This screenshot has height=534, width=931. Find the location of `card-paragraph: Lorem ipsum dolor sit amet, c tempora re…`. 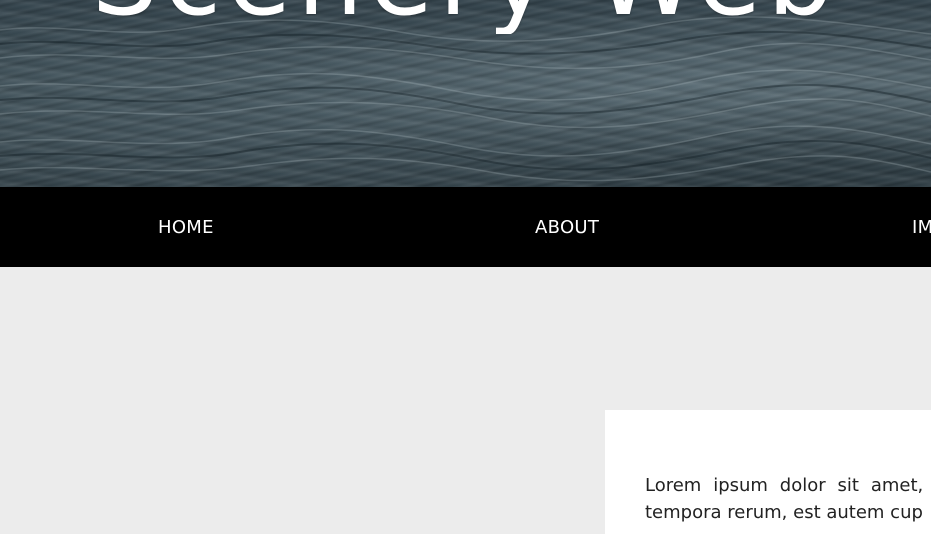

card-paragraph: Lorem ipsum dolor sit amet, c tempora re… is located at coordinates (788, 499).